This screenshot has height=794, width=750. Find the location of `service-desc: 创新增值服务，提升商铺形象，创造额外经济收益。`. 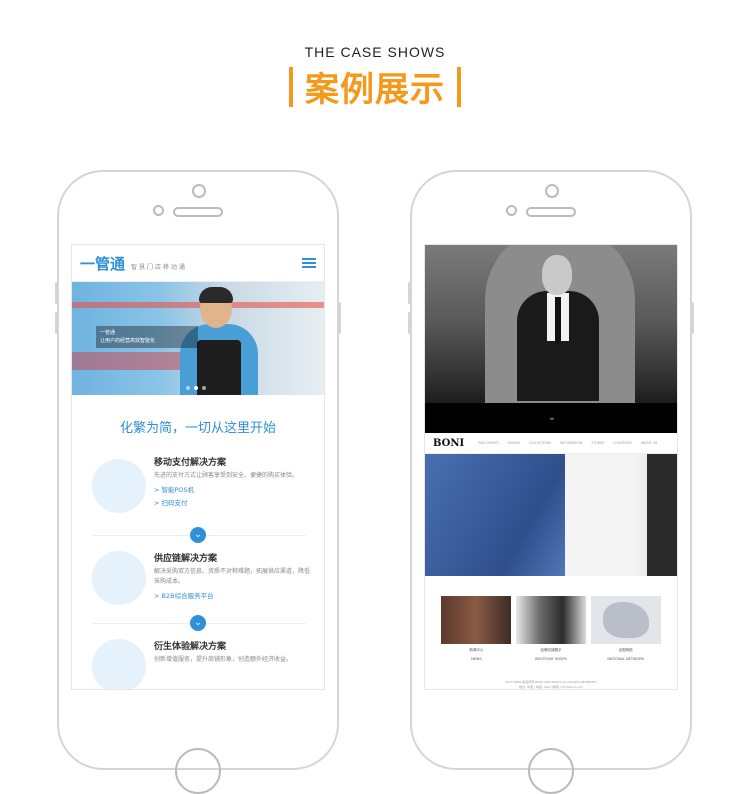

service-desc: 创新增值服务，提升商铺形象，创造额外经济收益。 is located at coordinates (223, 659).